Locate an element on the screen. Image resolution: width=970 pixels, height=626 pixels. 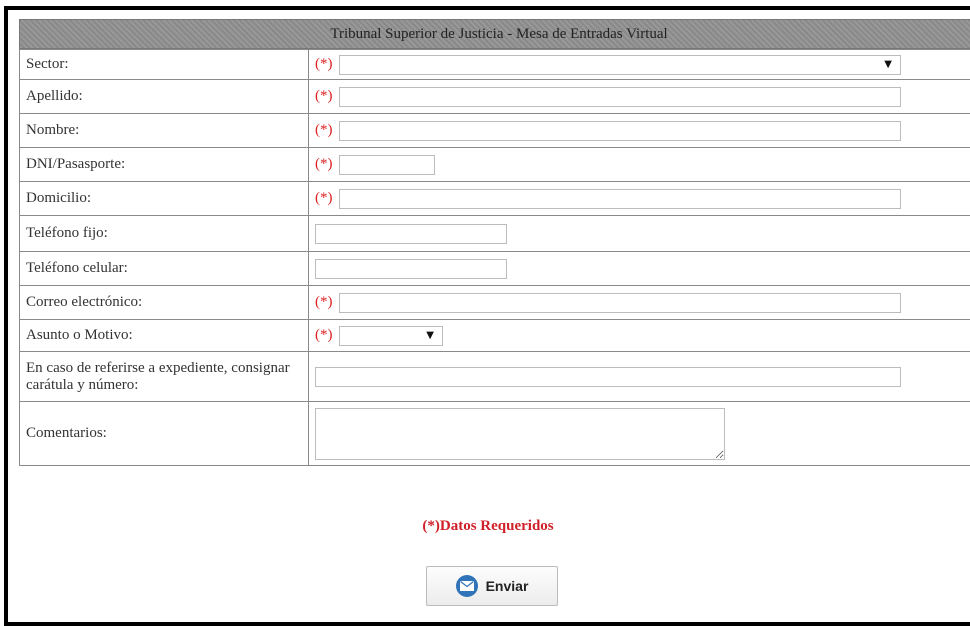
field-label: Correo electrónico: is located at coordinates (164, 303).